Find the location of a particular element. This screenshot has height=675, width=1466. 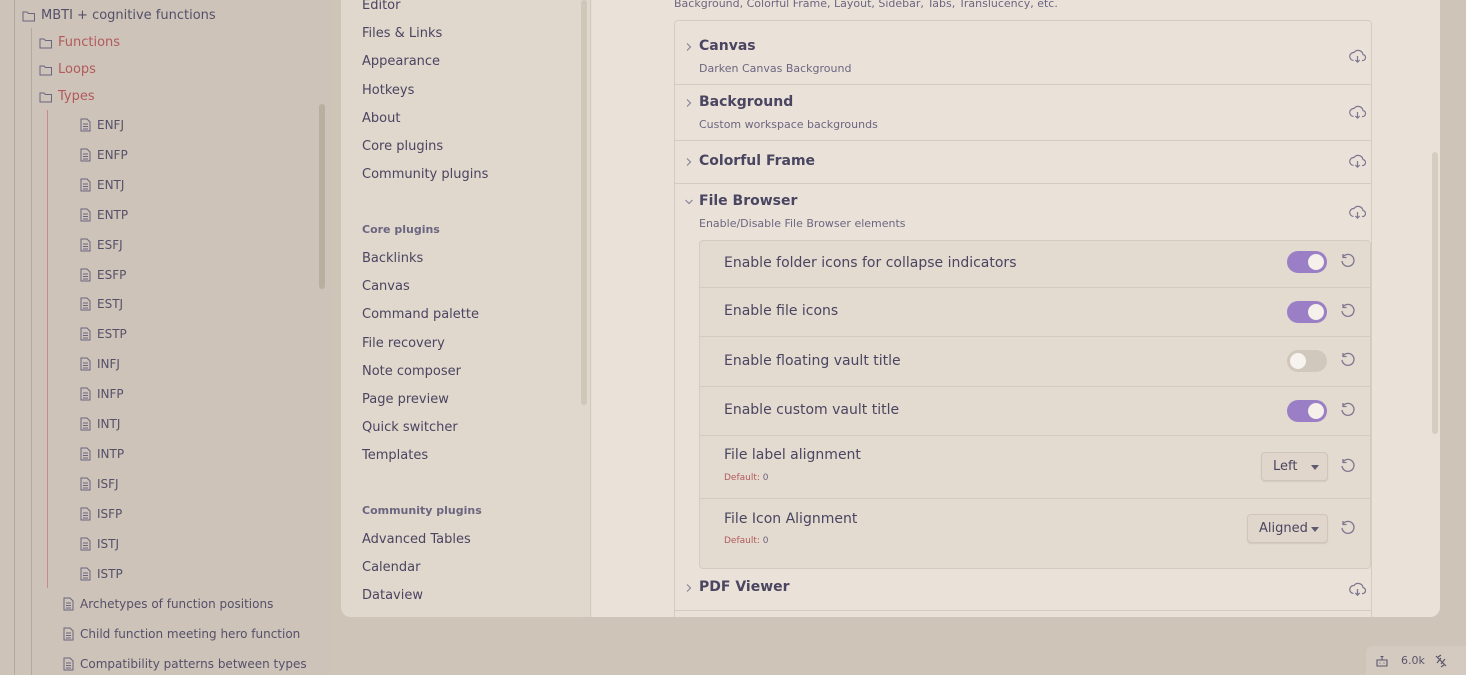

sync-off-icon is located at coordinates (1441, 661).